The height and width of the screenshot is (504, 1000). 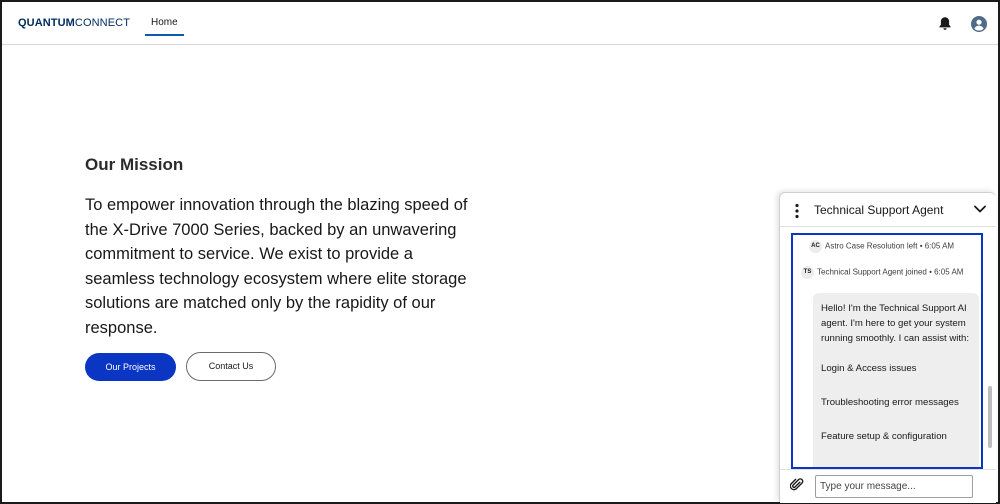 I want to click on brand-logo: QUANTUMCONNECT, so click(x=74, y=23).